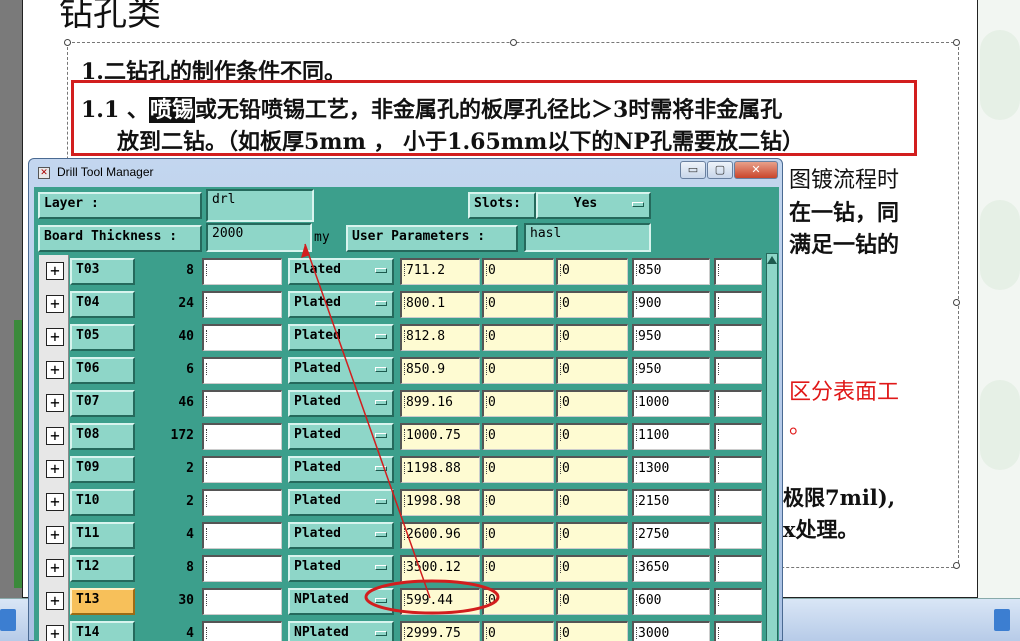 The width and height of the screenshot is (1020, 641). What do you see at coordinates (440, 337) in the screenshot?
I see `drill-size-field: 812.8` at bounding box center [440, 337].